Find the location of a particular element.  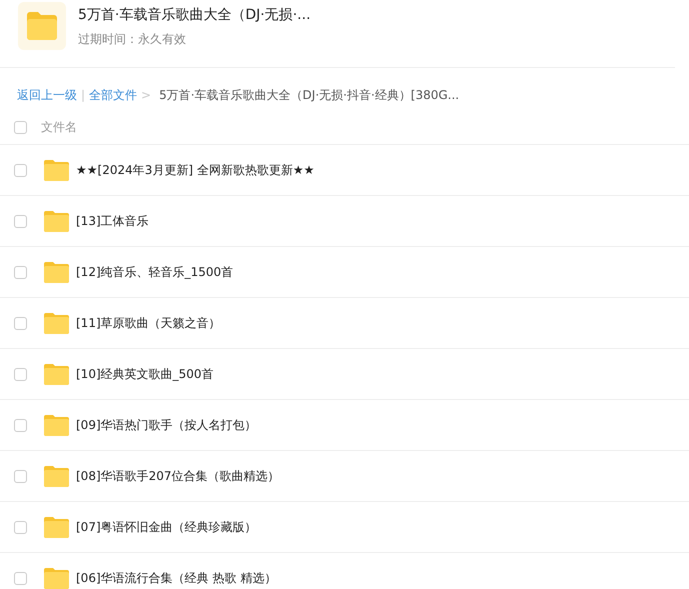

folder-name: [10]经典英文歌曲_500首 is located at coordinates (145, 374).